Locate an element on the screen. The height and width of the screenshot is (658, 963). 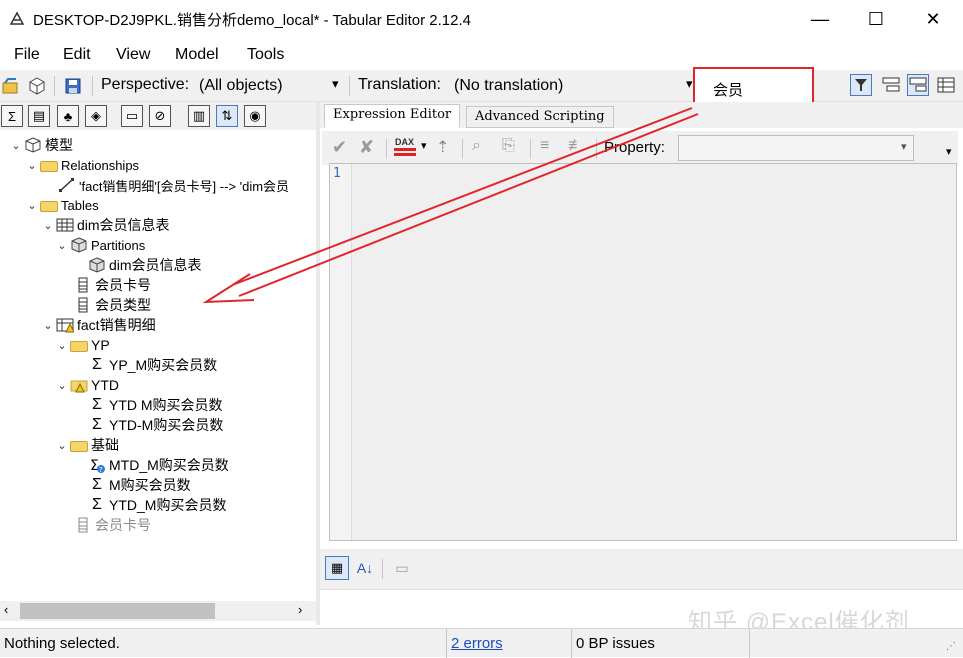
tree-node-folder-base: ⌄ 基础 is located at coordinates (87, 445).